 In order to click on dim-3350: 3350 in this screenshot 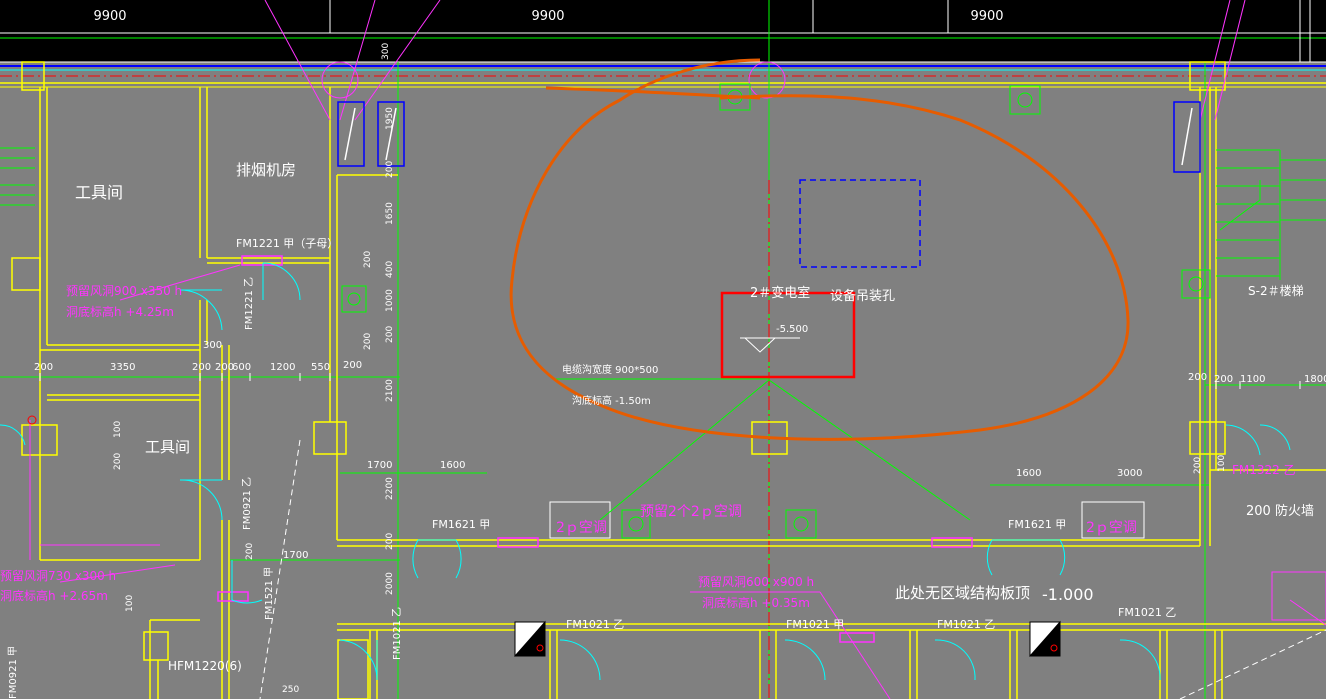, I will do `click(122, 367)`.